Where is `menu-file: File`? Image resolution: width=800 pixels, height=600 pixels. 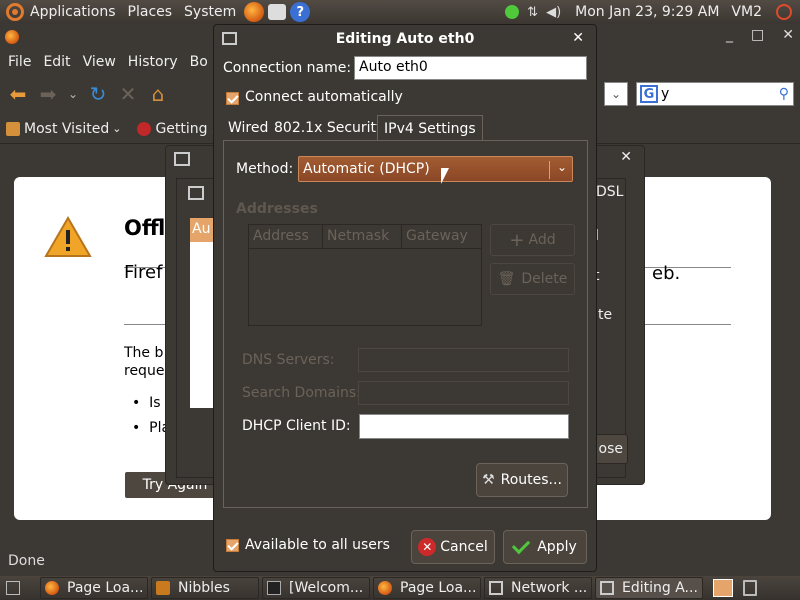
menu-file: File is located at coordinates (19, 62).